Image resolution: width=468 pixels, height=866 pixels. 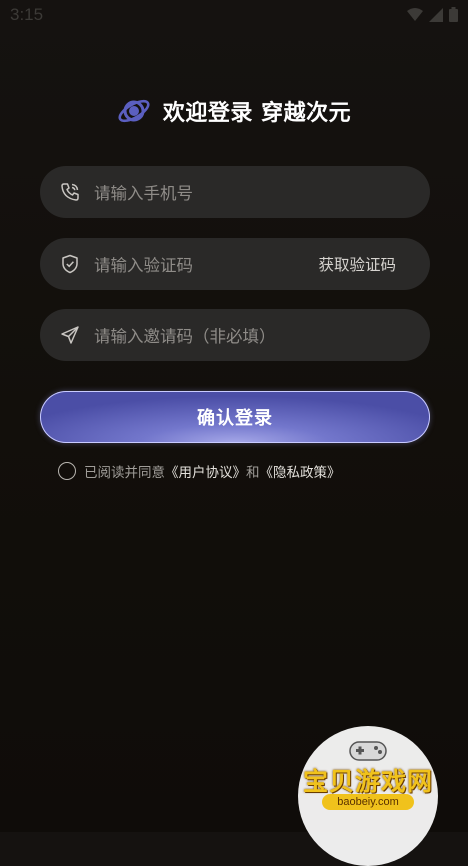 I want to click on status-icons, so click(x=432, y=14).